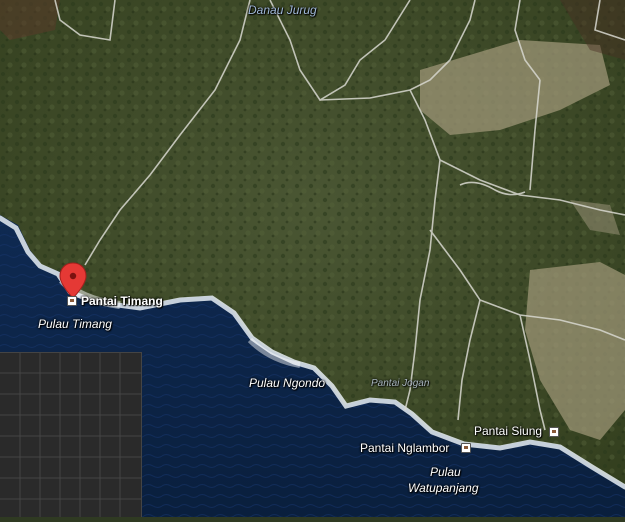 This screenshot has height=522, width=625. What do you see at coordinates (400, 383) in the screenshot?
I see `label-pantai-jogan: Pantai Jogan` at bounding box center [400, 383].